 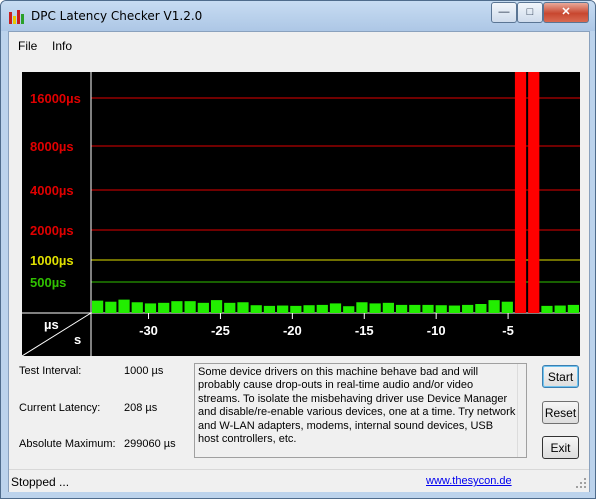 What do you see at coordinates (144, 371) in the screenshot?
I see `test-interval-value: 1000 µs` at bounding box center [144, 371].